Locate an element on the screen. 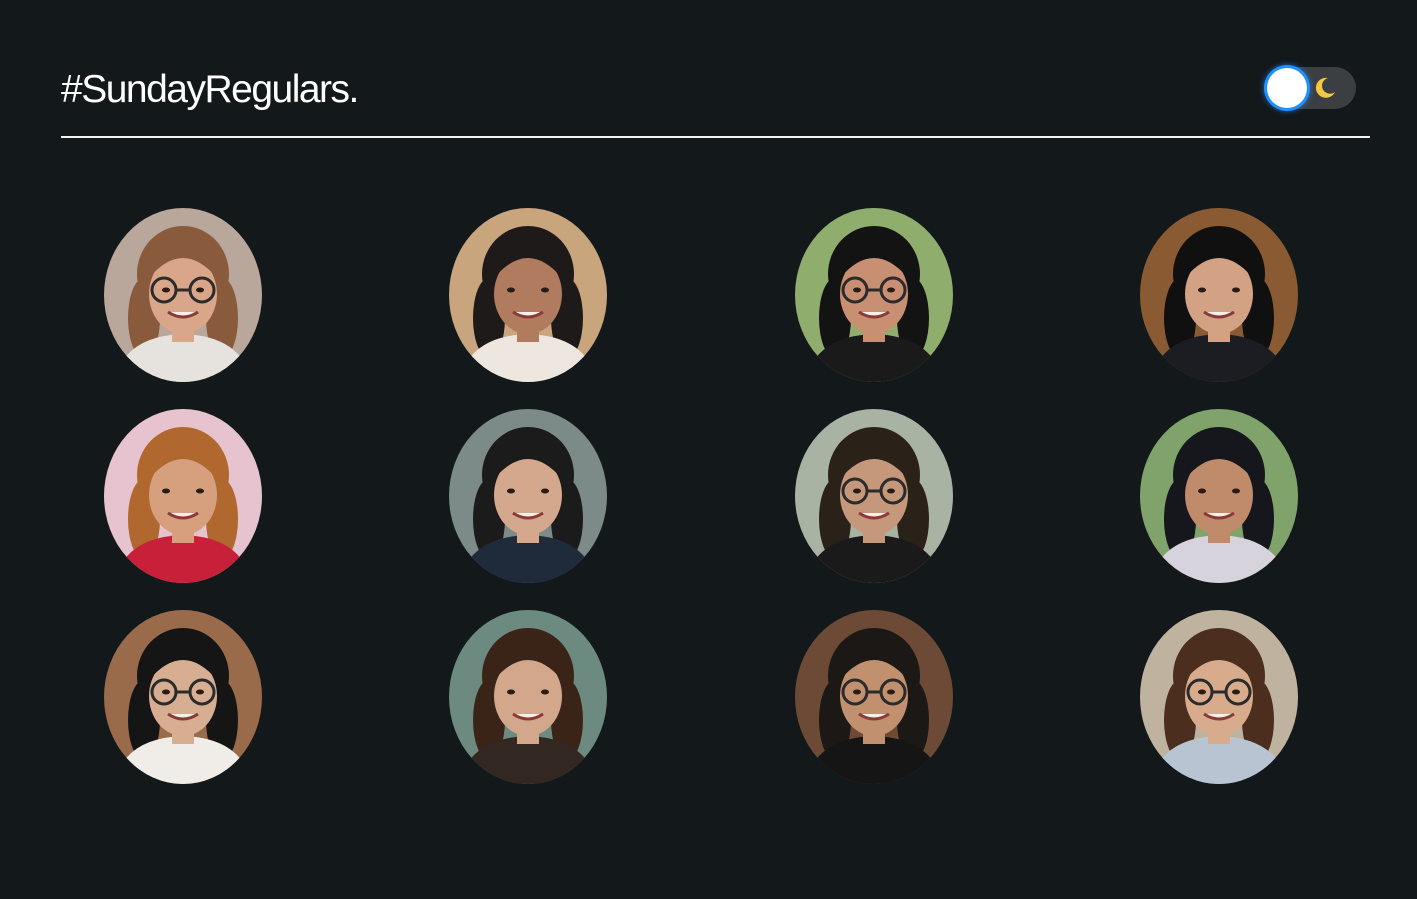 This screenshot has width=1417, height=899. moon-icon is located at coordinates (1325, 87).